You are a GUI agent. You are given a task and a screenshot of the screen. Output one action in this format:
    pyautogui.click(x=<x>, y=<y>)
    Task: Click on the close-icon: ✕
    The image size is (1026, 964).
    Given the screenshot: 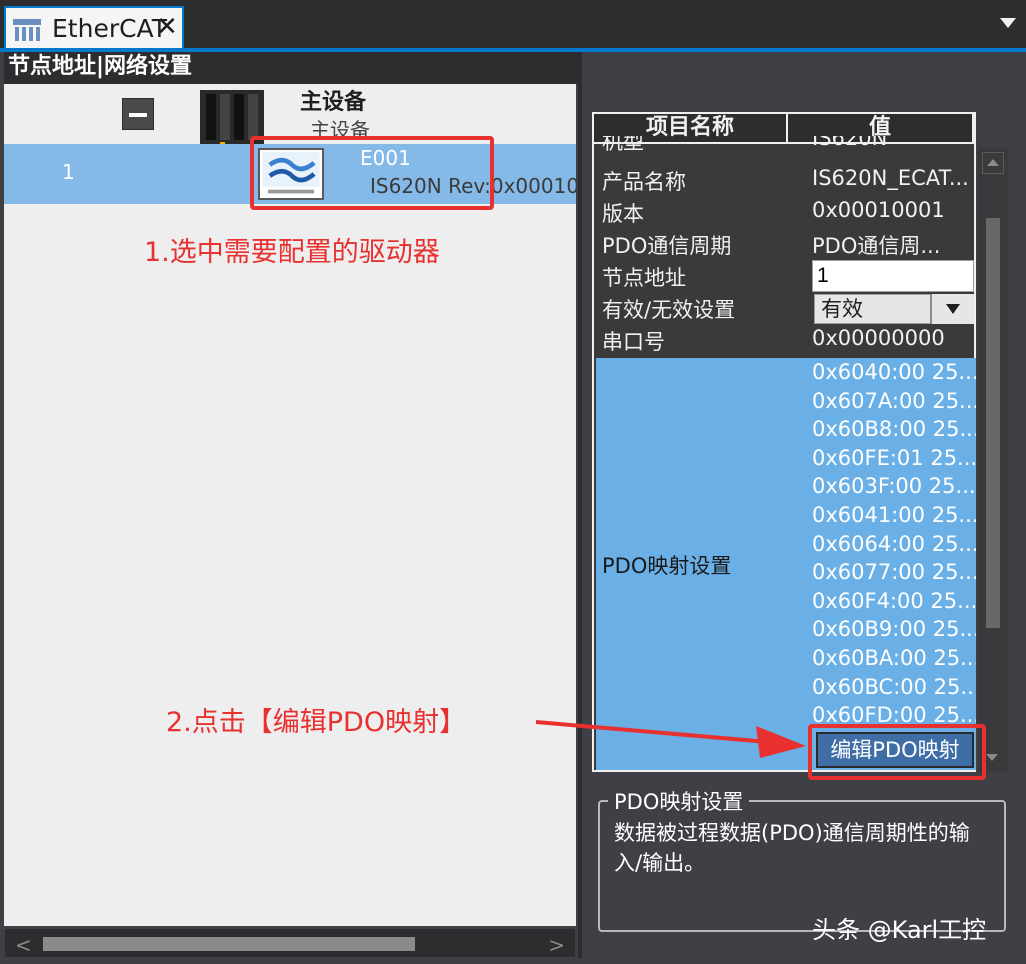 What is the action you would take?
    pyautogui.click(x=167, y=27)
    